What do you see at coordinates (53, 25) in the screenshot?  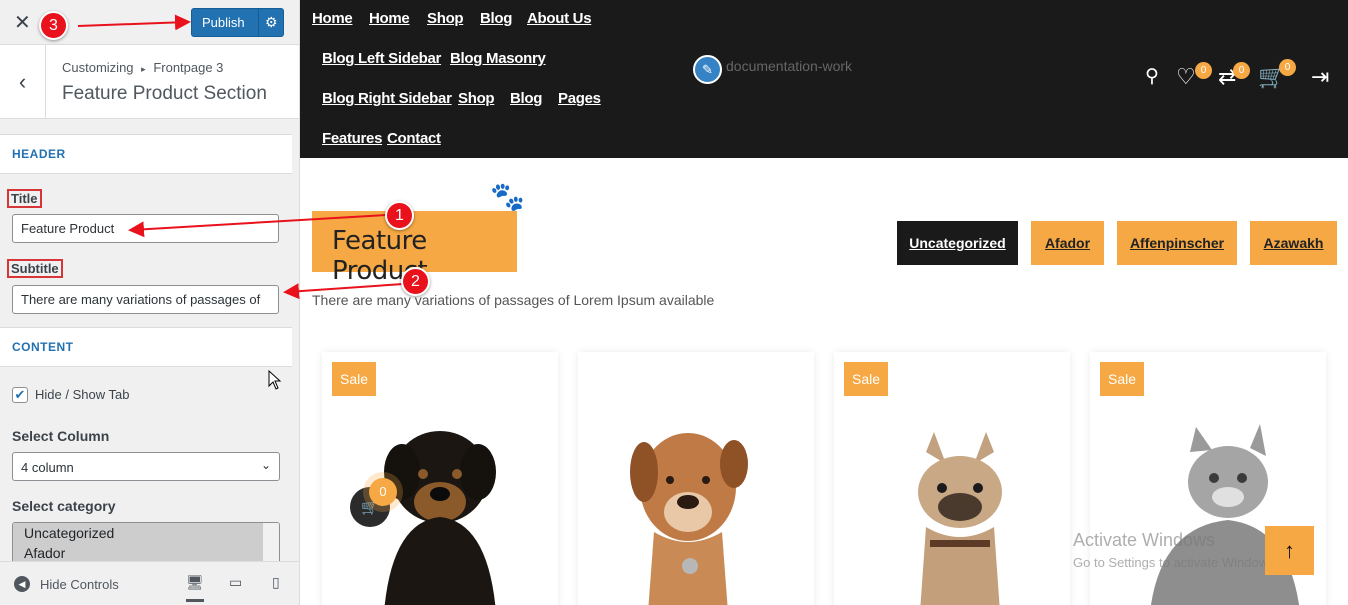 I see `annotation-marker-3: 3` at bounding box center [53, 25].